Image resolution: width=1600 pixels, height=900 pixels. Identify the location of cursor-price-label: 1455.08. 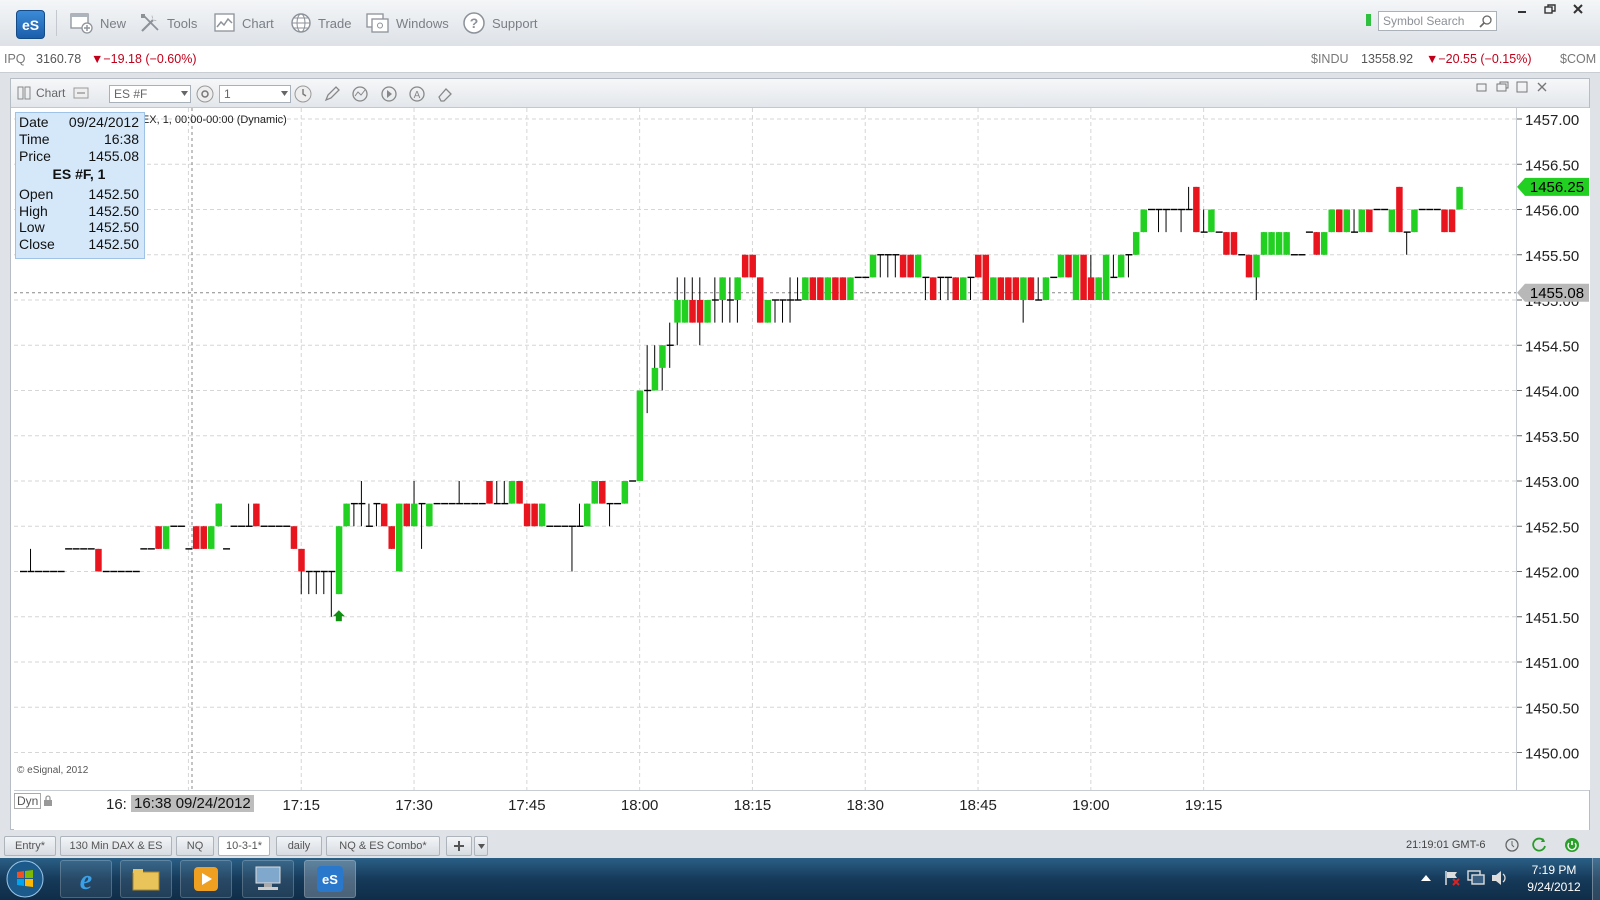
(1557, 293).